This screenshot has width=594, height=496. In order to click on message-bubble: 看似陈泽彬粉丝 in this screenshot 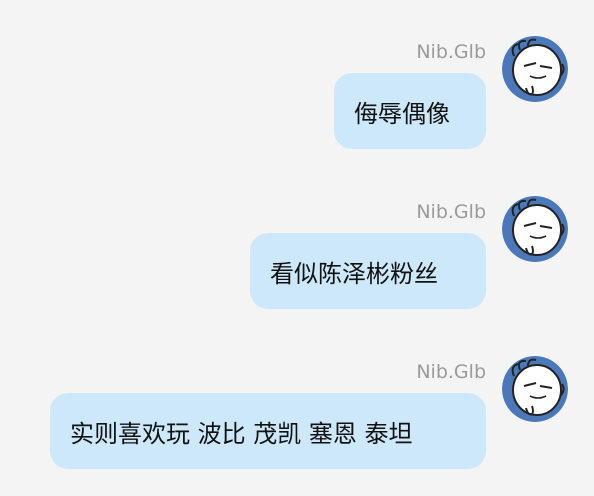, I will do `click(368, 271)`.